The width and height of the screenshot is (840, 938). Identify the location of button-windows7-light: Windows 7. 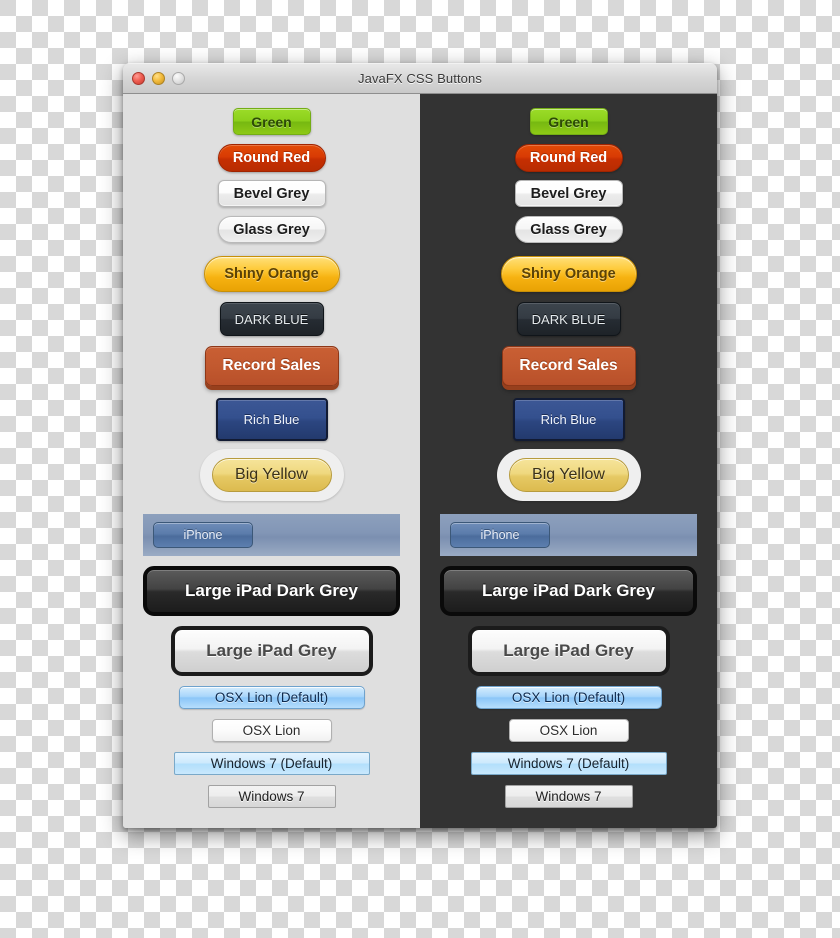
(271, 796).